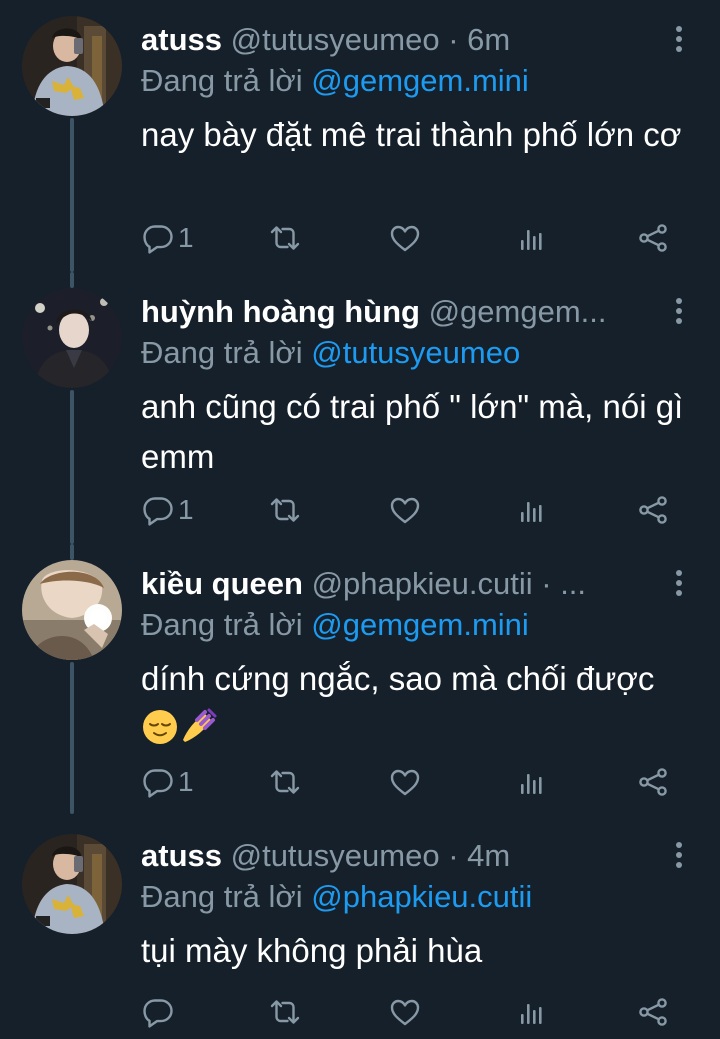 The height and width of the screenshot is (1039, 720). I want to click on replying-to: Đang trả lời @tutusyeumeo, so click(330, 353).